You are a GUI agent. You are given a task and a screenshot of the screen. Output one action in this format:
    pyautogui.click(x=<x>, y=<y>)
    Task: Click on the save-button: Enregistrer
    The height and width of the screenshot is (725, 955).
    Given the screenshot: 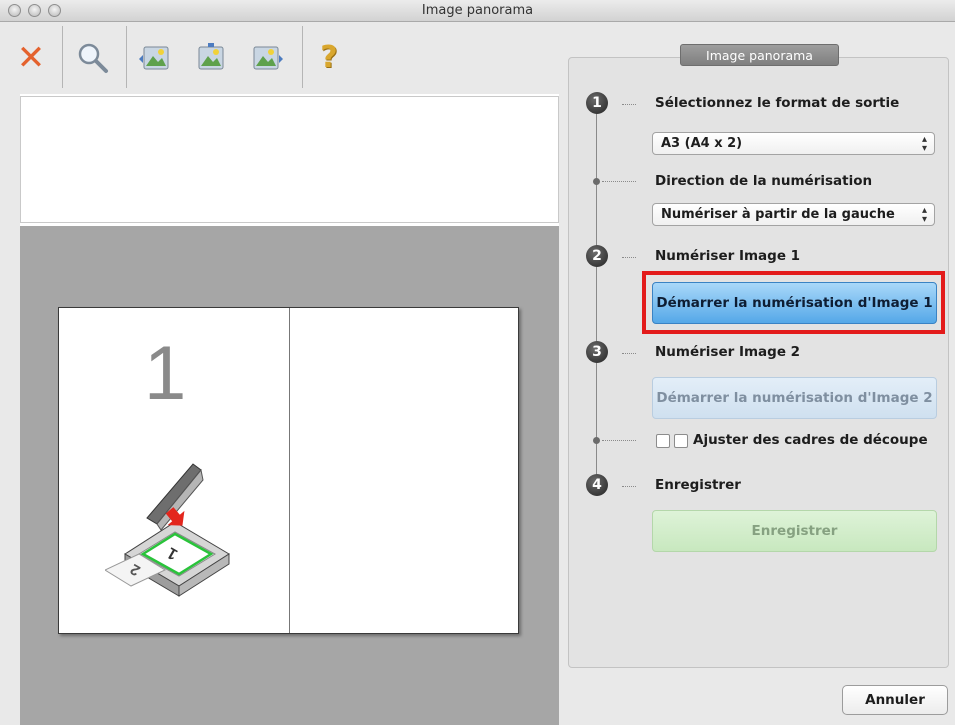 What is the action you would take?
    pyautogui.click(x=794, y=531)
    